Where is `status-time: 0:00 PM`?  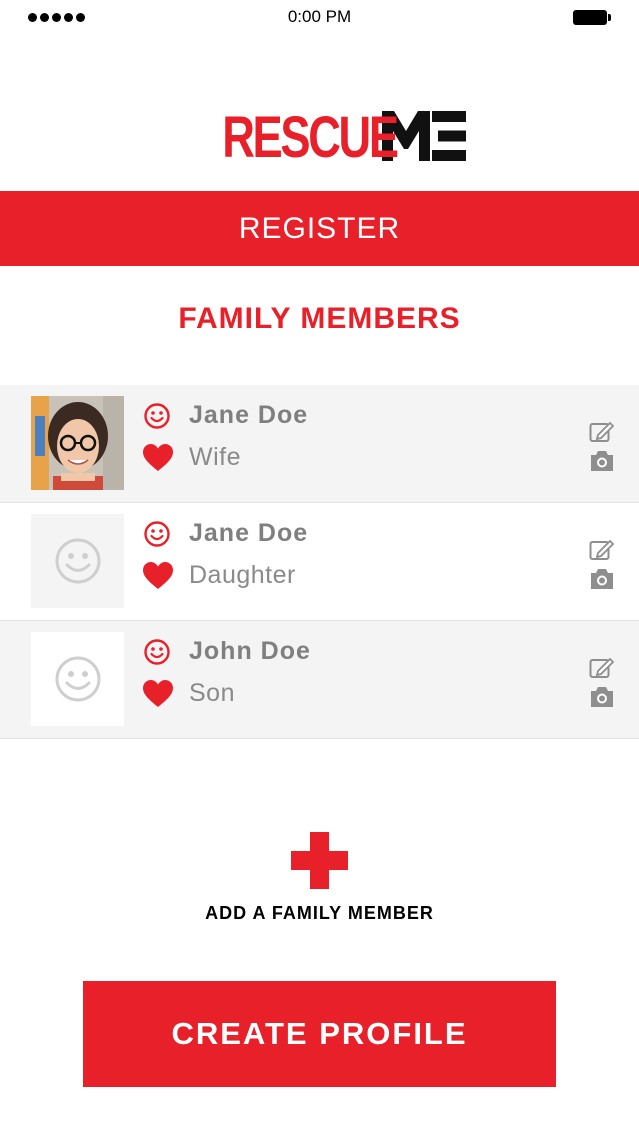 status-time: 0:00 PM is located at coordinates (319, 16).